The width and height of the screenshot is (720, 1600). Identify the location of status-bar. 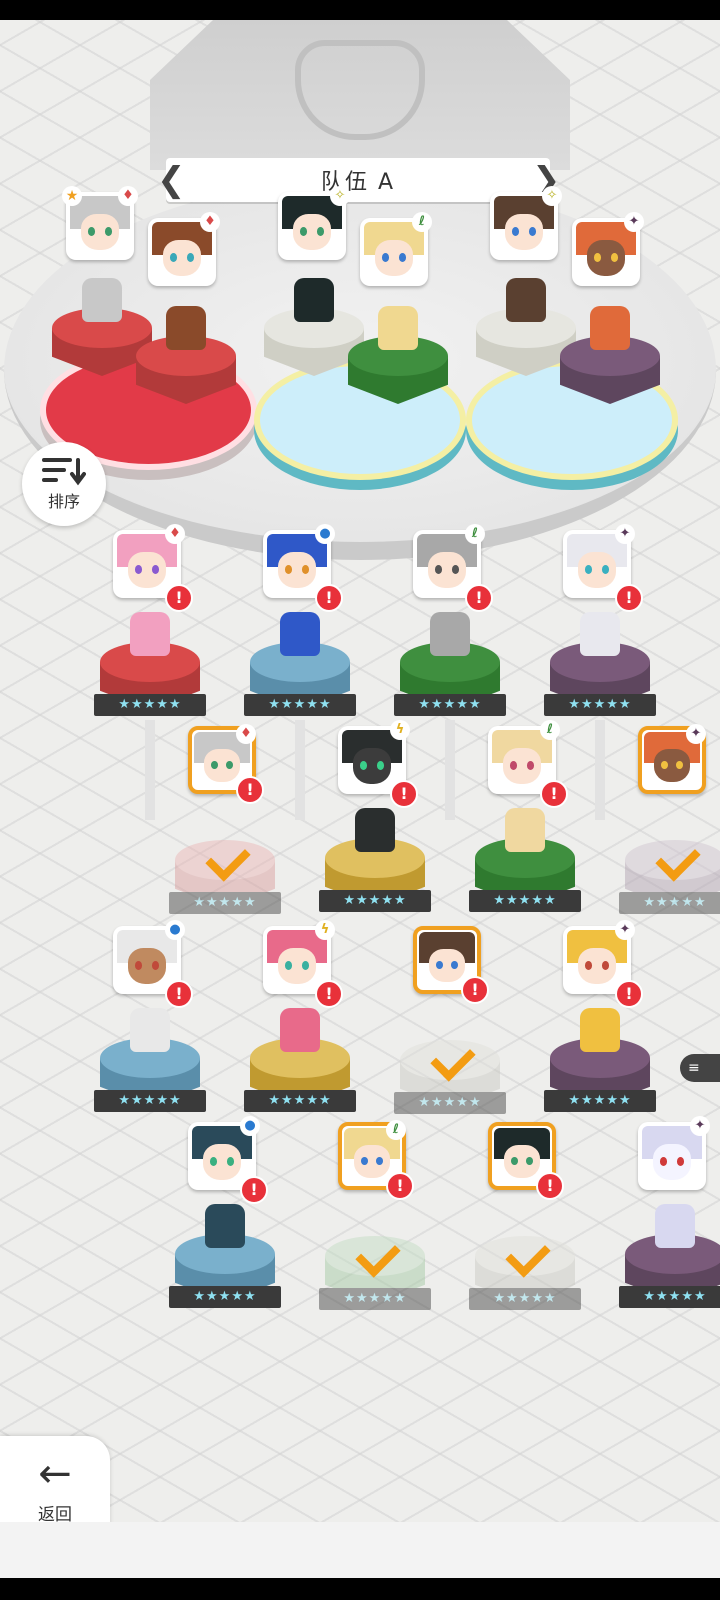
(360, 10).